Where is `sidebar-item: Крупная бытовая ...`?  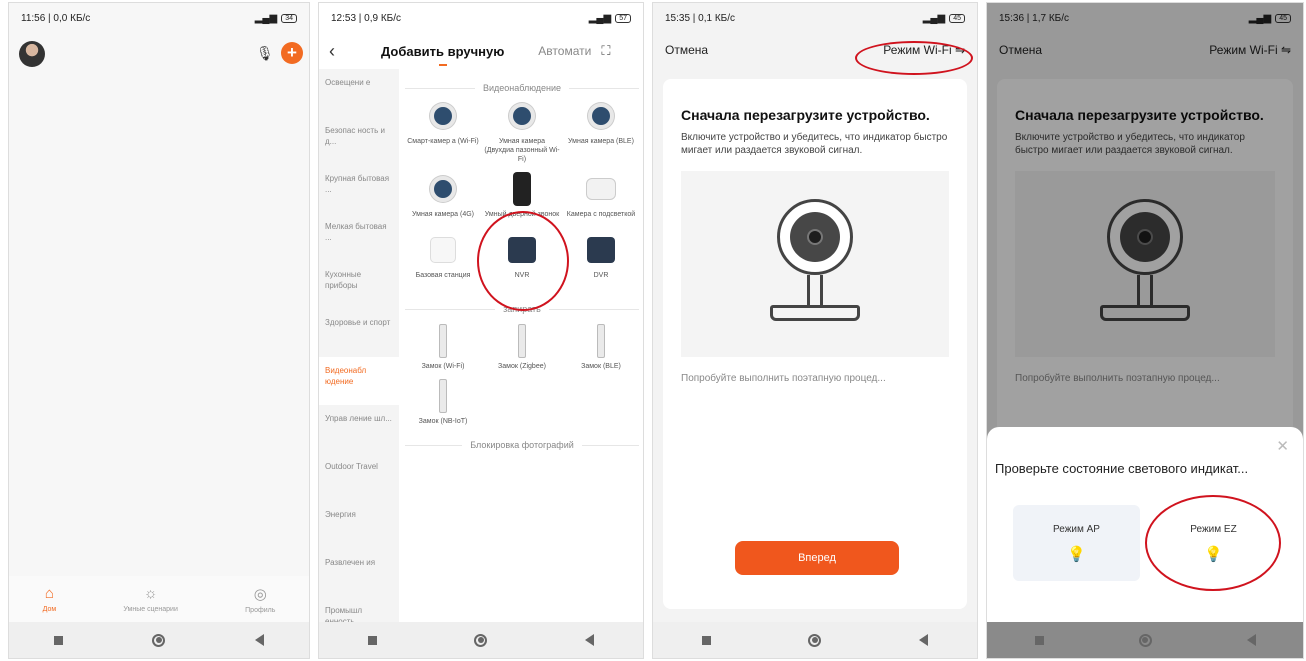 sidebar-item: Крупная бытовая ... is located at coordinates (359, 189).